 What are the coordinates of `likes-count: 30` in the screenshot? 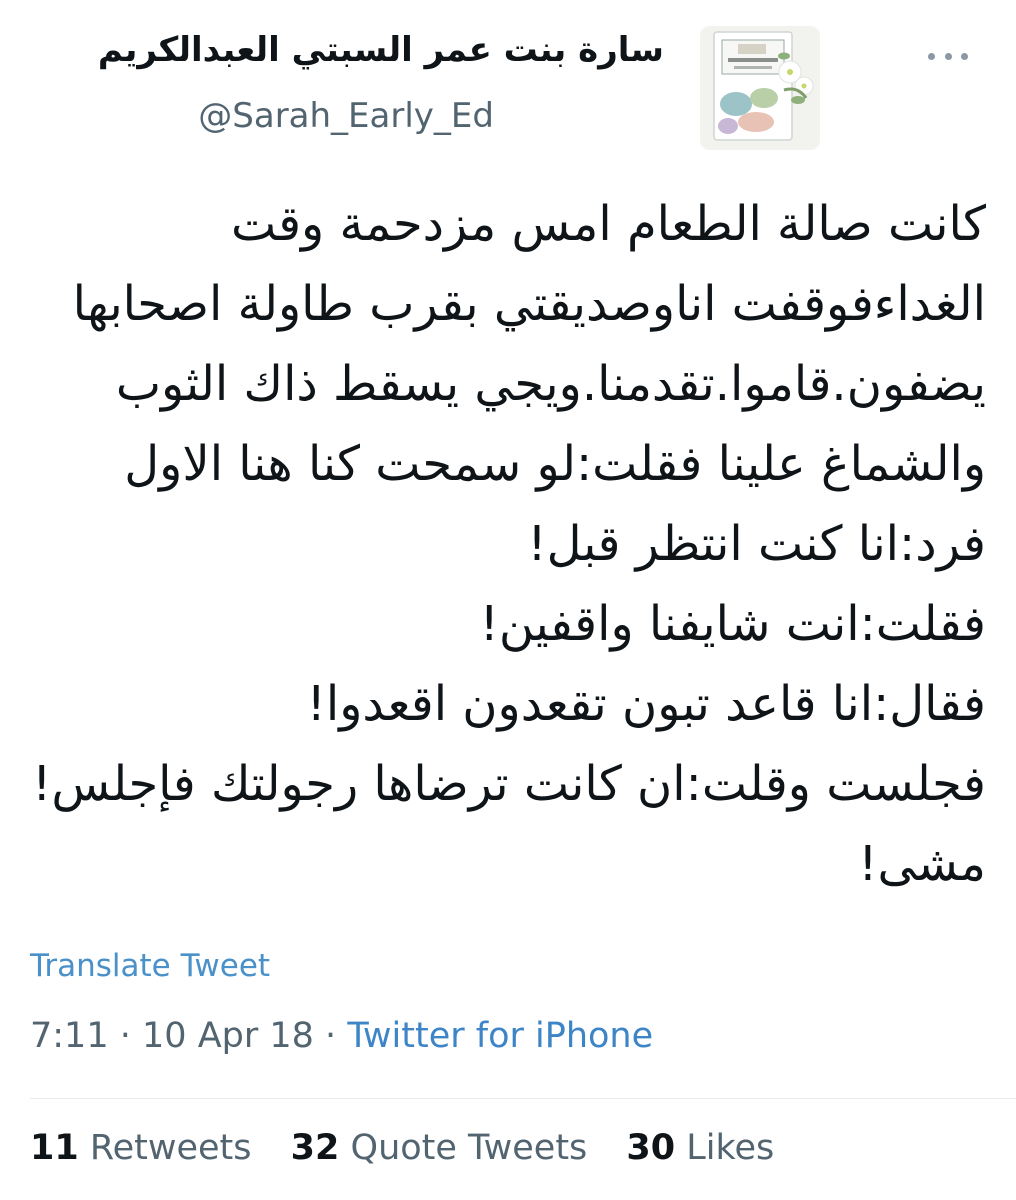 It's located at (651, 1148).